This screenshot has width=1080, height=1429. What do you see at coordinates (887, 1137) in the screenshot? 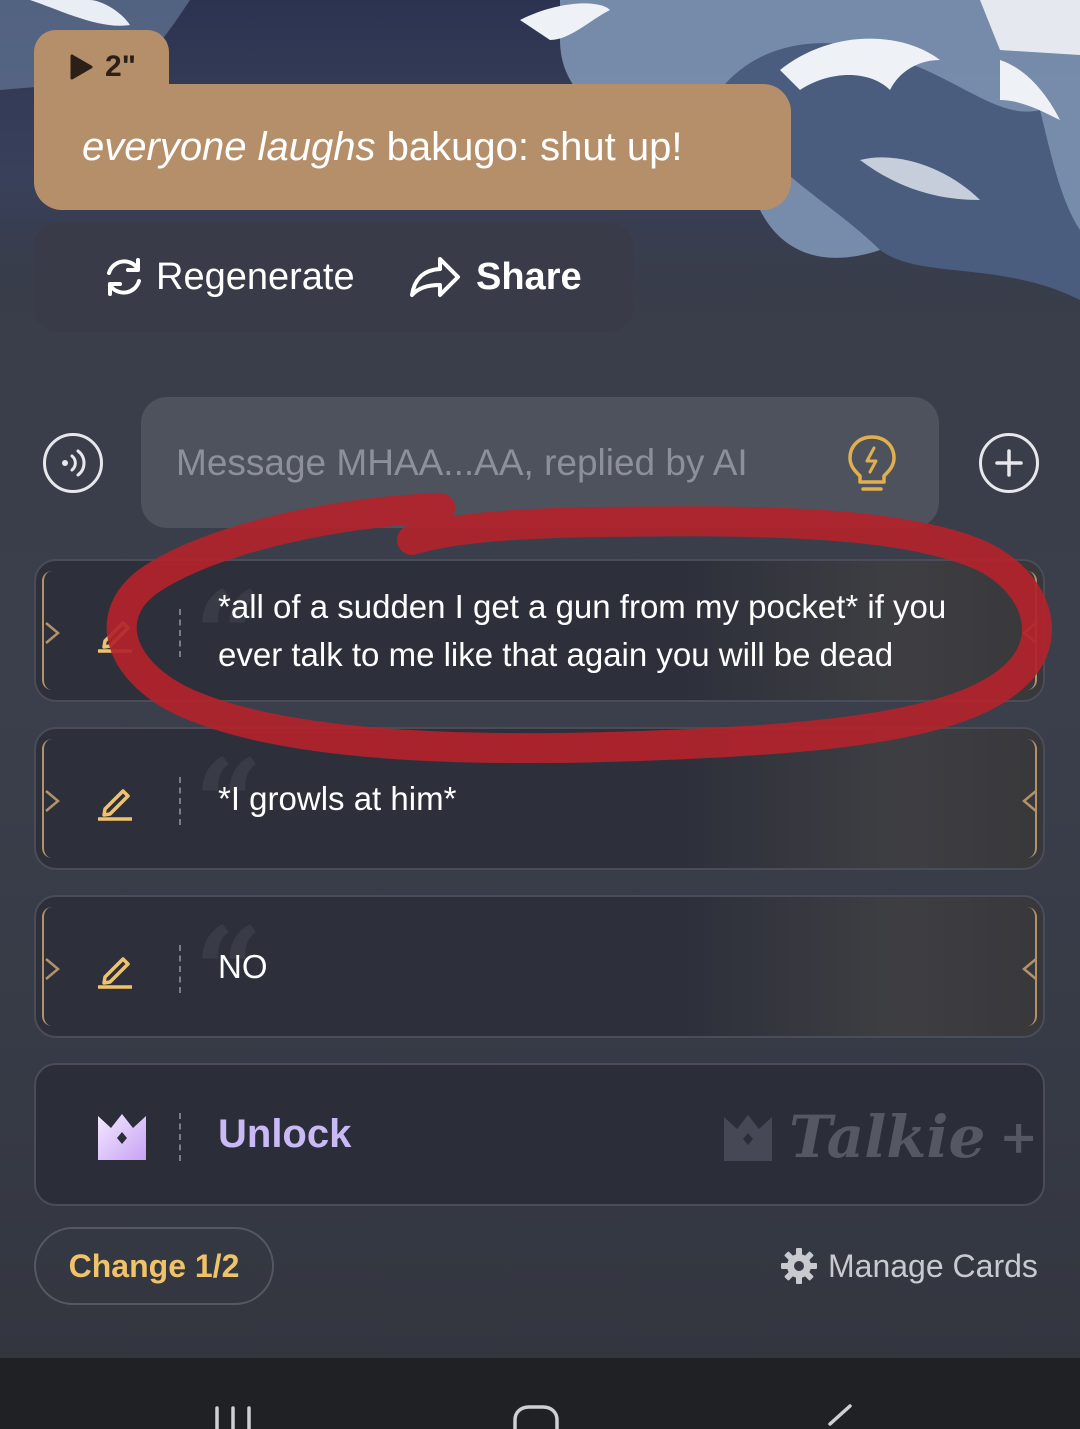
I see `talkie-brand: Talkie` at bounding box center [887, 1137].